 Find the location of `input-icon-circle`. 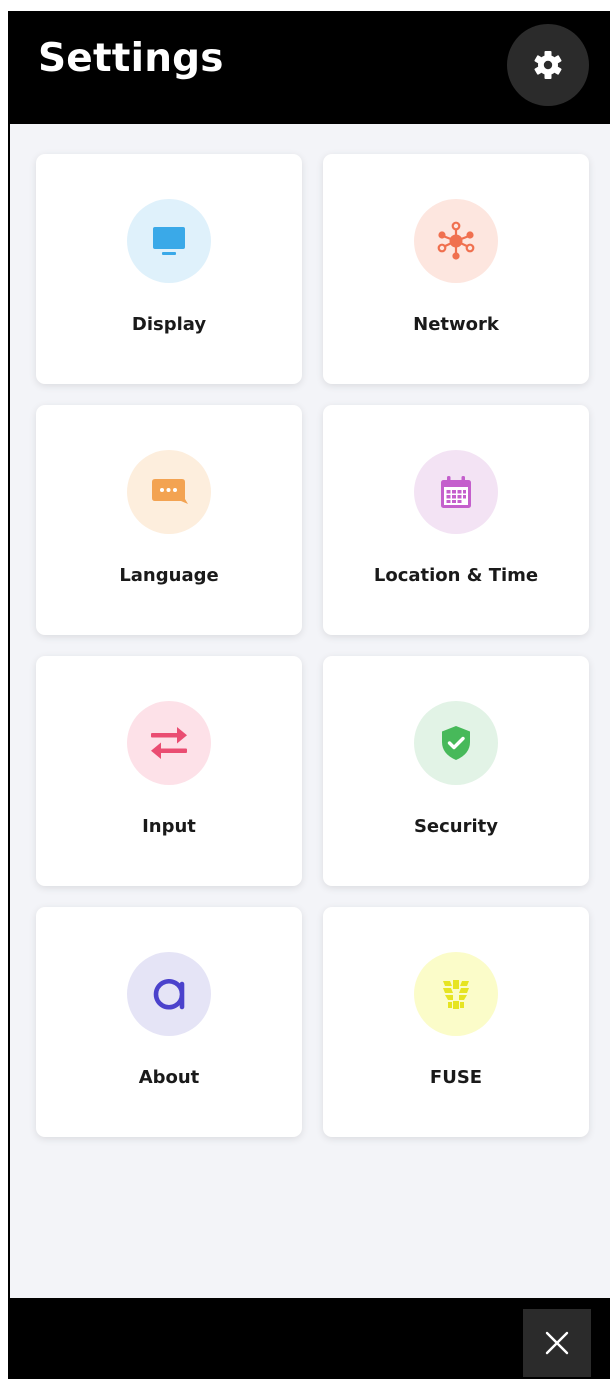

input-icon-circle is located at coordinates (169, 743).